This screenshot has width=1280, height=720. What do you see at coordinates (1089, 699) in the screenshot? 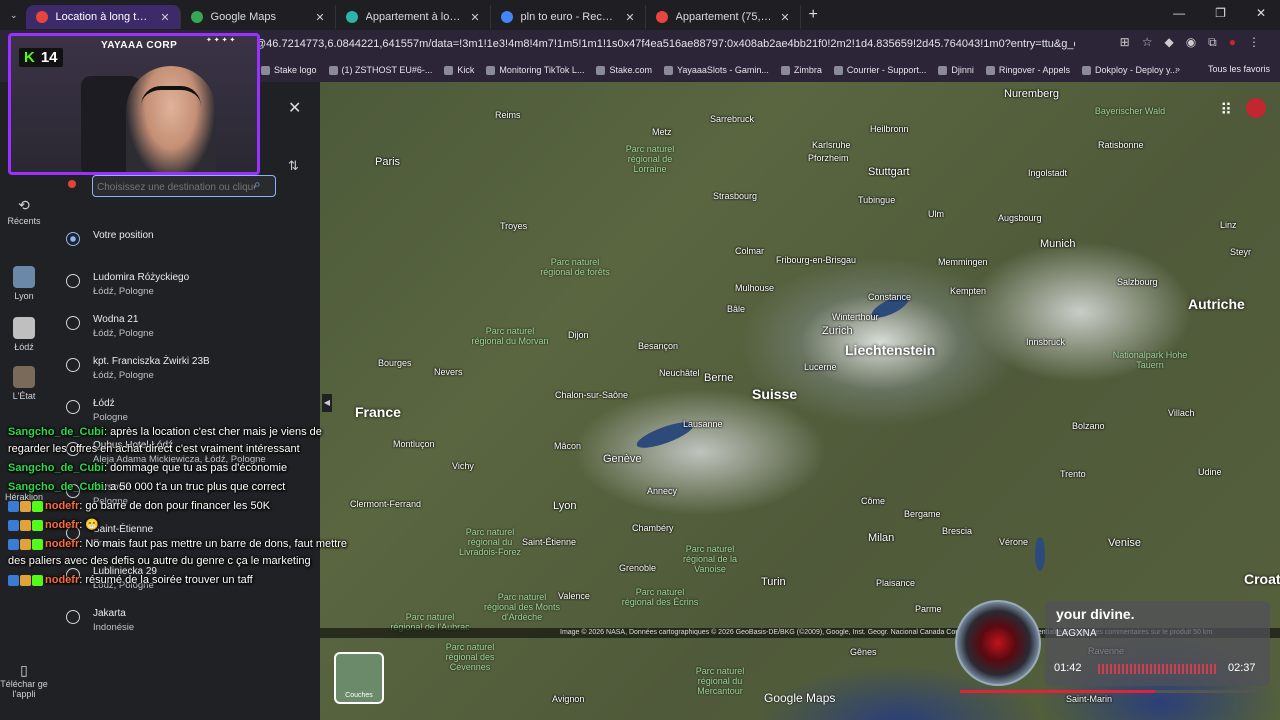
I see `city-label: Saint-Marin` at bounding box center [1089, 699].